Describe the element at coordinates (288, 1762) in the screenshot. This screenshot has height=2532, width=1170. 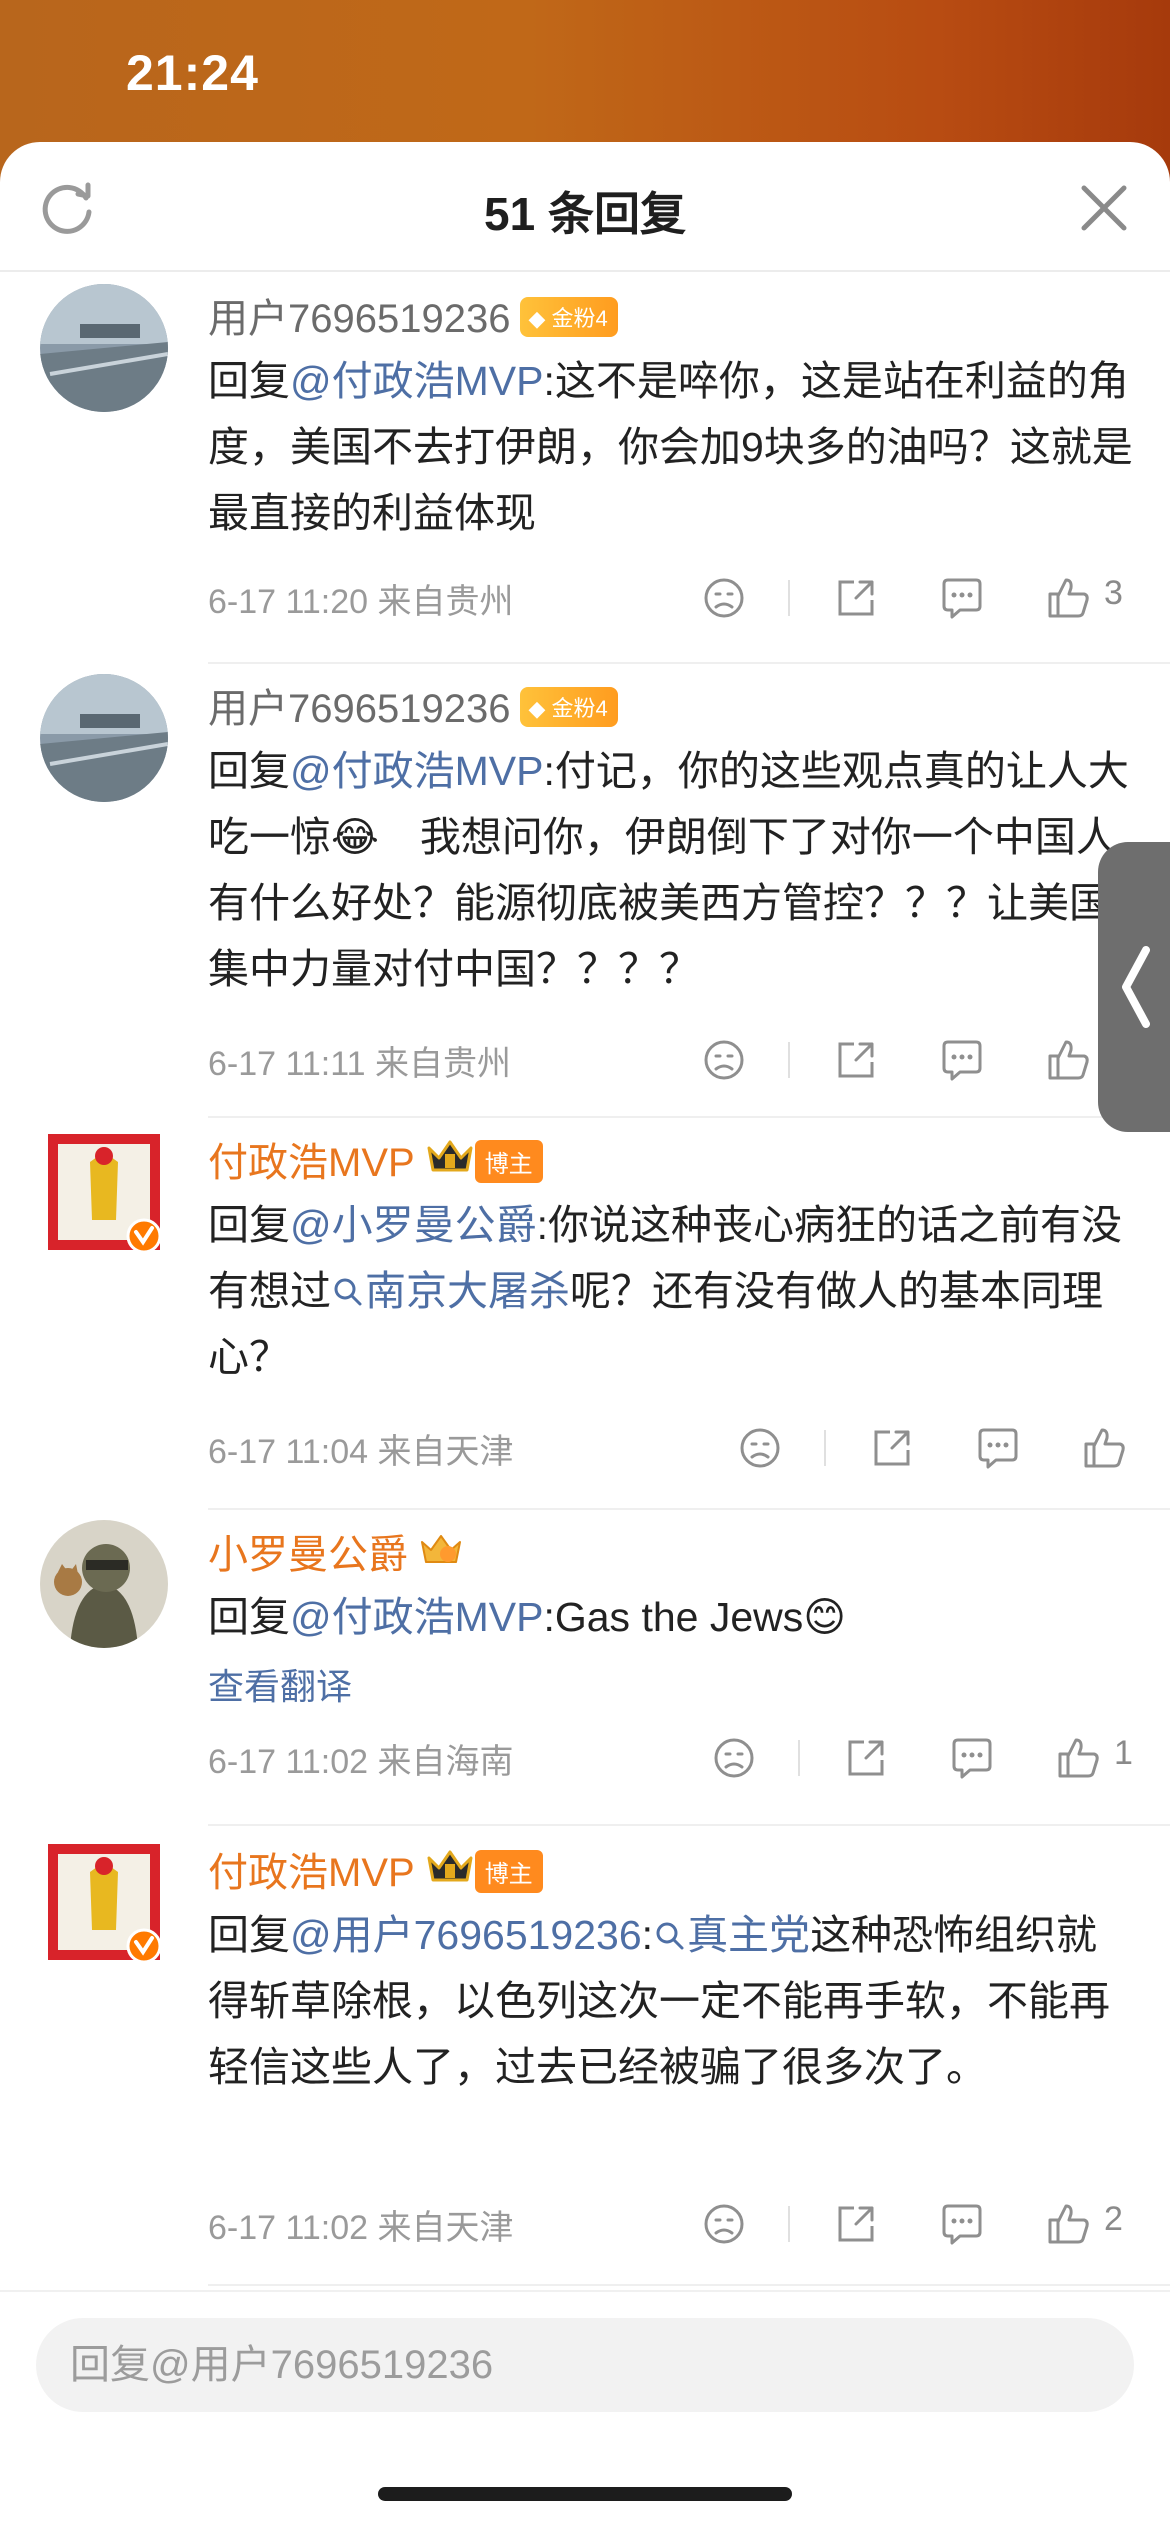
I see `timestamp: 6-17 11:02` at that location.